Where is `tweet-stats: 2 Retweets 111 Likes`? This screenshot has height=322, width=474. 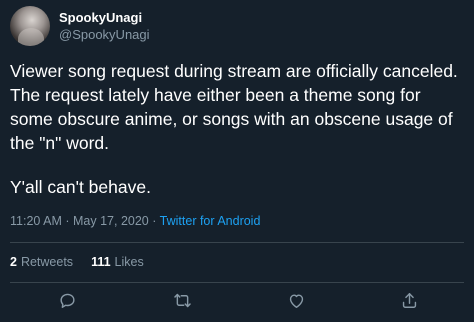 tweet-stats: 2 Retweets 111 Likes is located at coordinates (77, 262).